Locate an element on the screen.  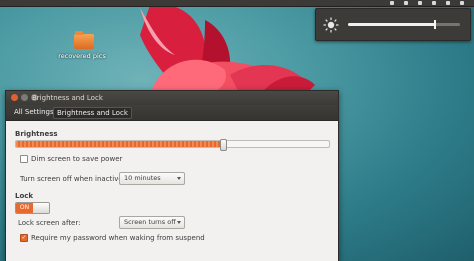
turn-off-dropdown: 10 minutes is located at coordinates (152, 178).